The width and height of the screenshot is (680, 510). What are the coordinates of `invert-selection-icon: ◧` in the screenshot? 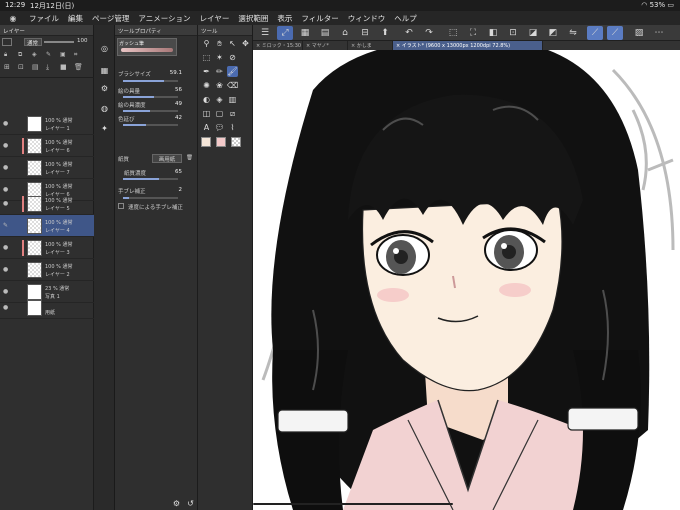 It's located at (493, 33).